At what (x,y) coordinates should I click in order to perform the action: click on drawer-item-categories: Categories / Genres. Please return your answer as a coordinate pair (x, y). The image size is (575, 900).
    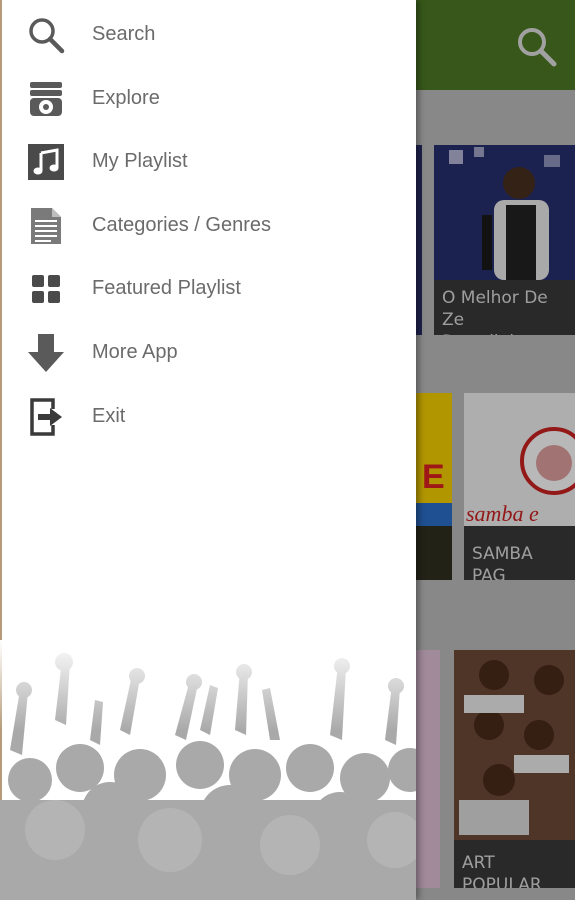
    Looking at the image, I should click on (208, 225).